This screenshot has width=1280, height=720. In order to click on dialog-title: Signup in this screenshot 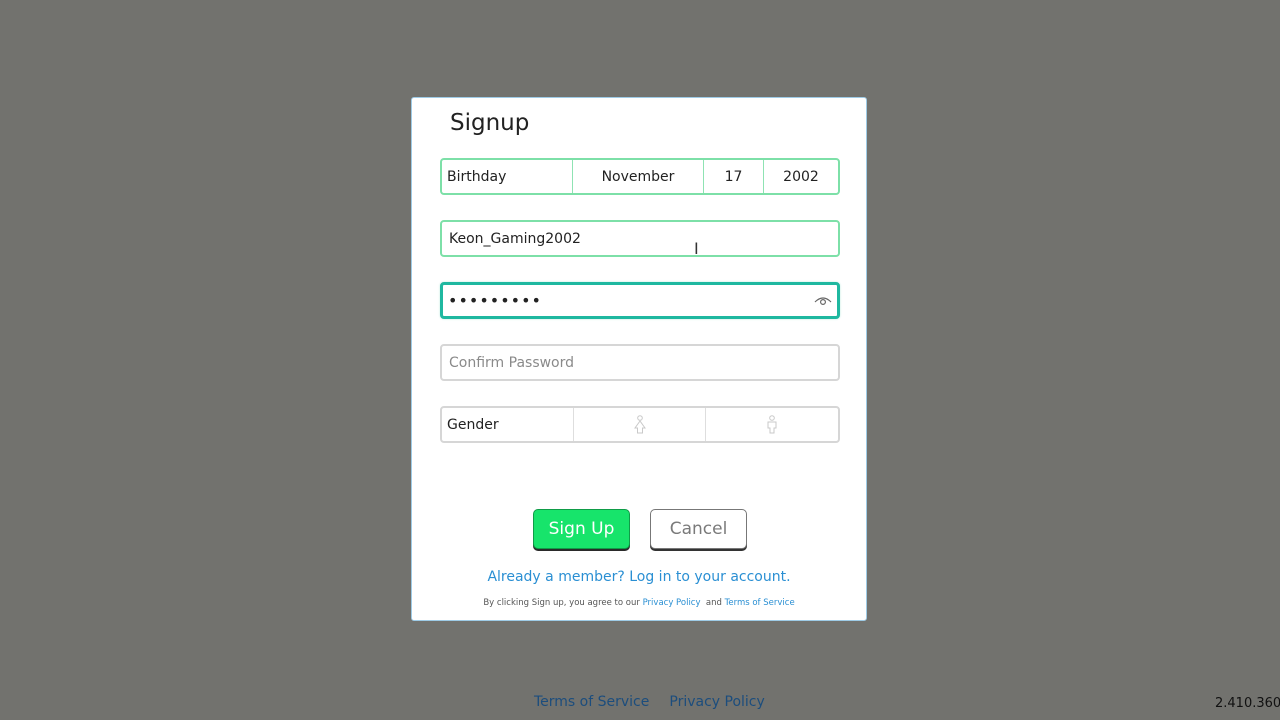, I will do `click(490, 123)`.